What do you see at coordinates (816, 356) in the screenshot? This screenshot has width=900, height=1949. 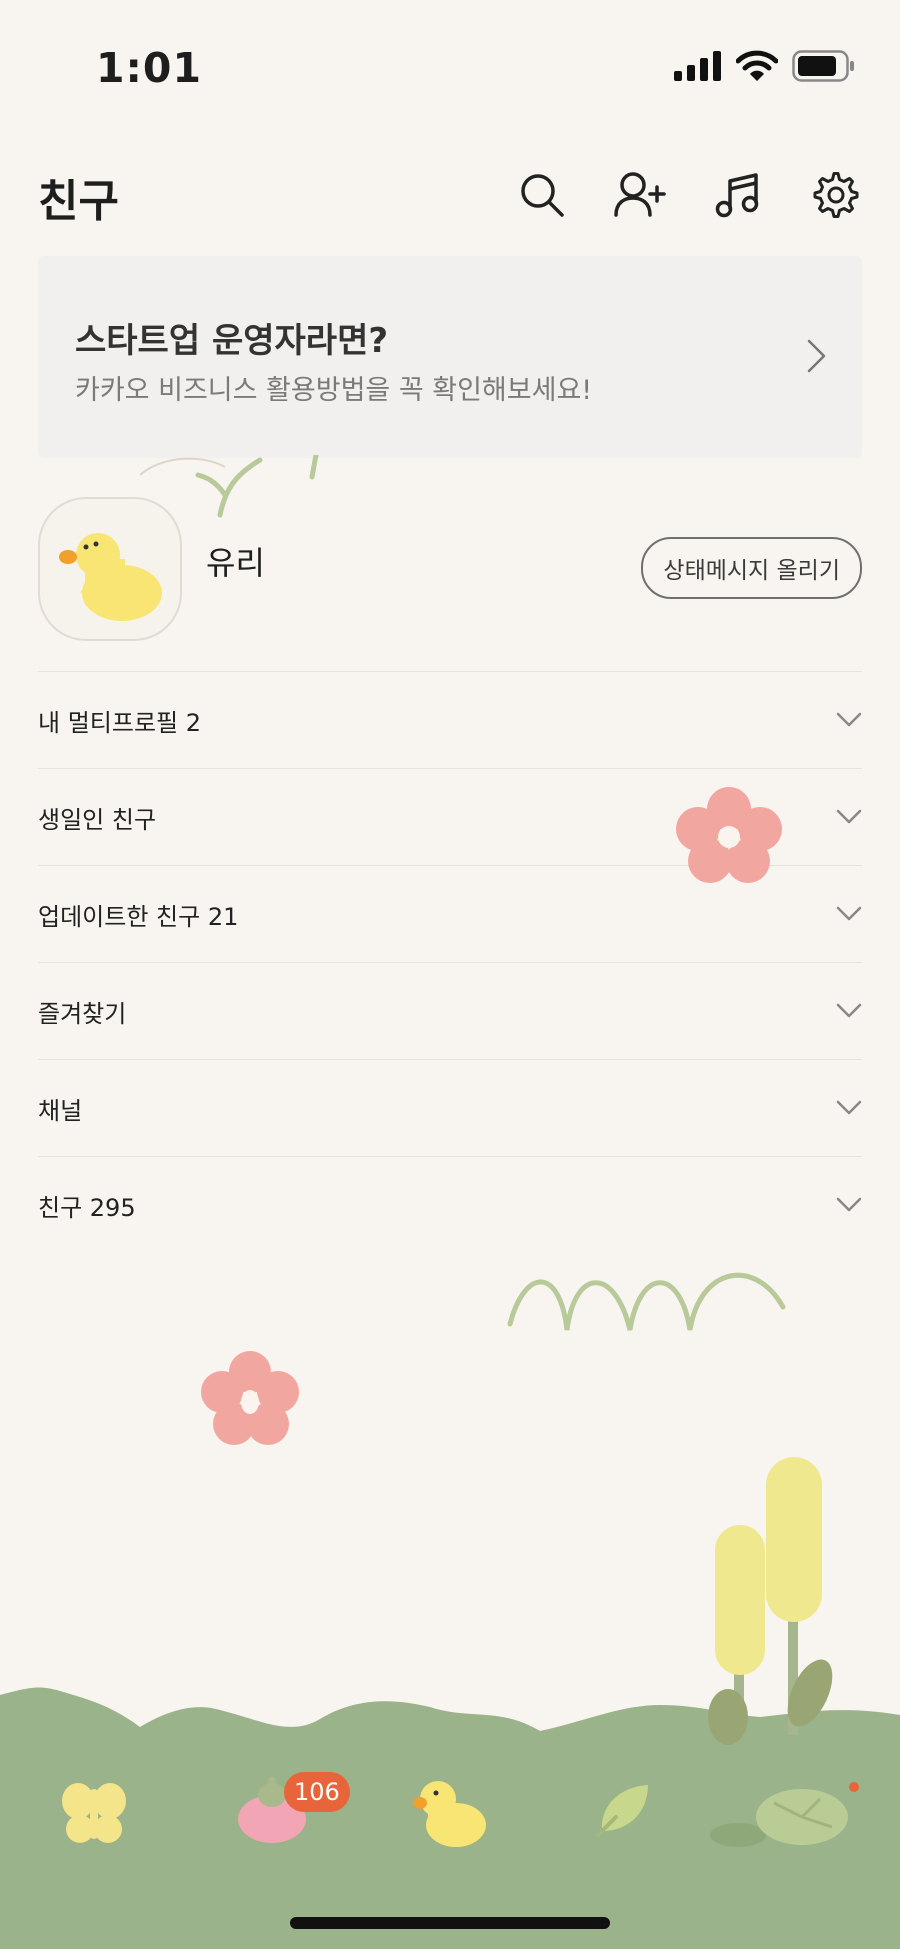 I see `chevron-right-icon` at bounding box center [816, 356].